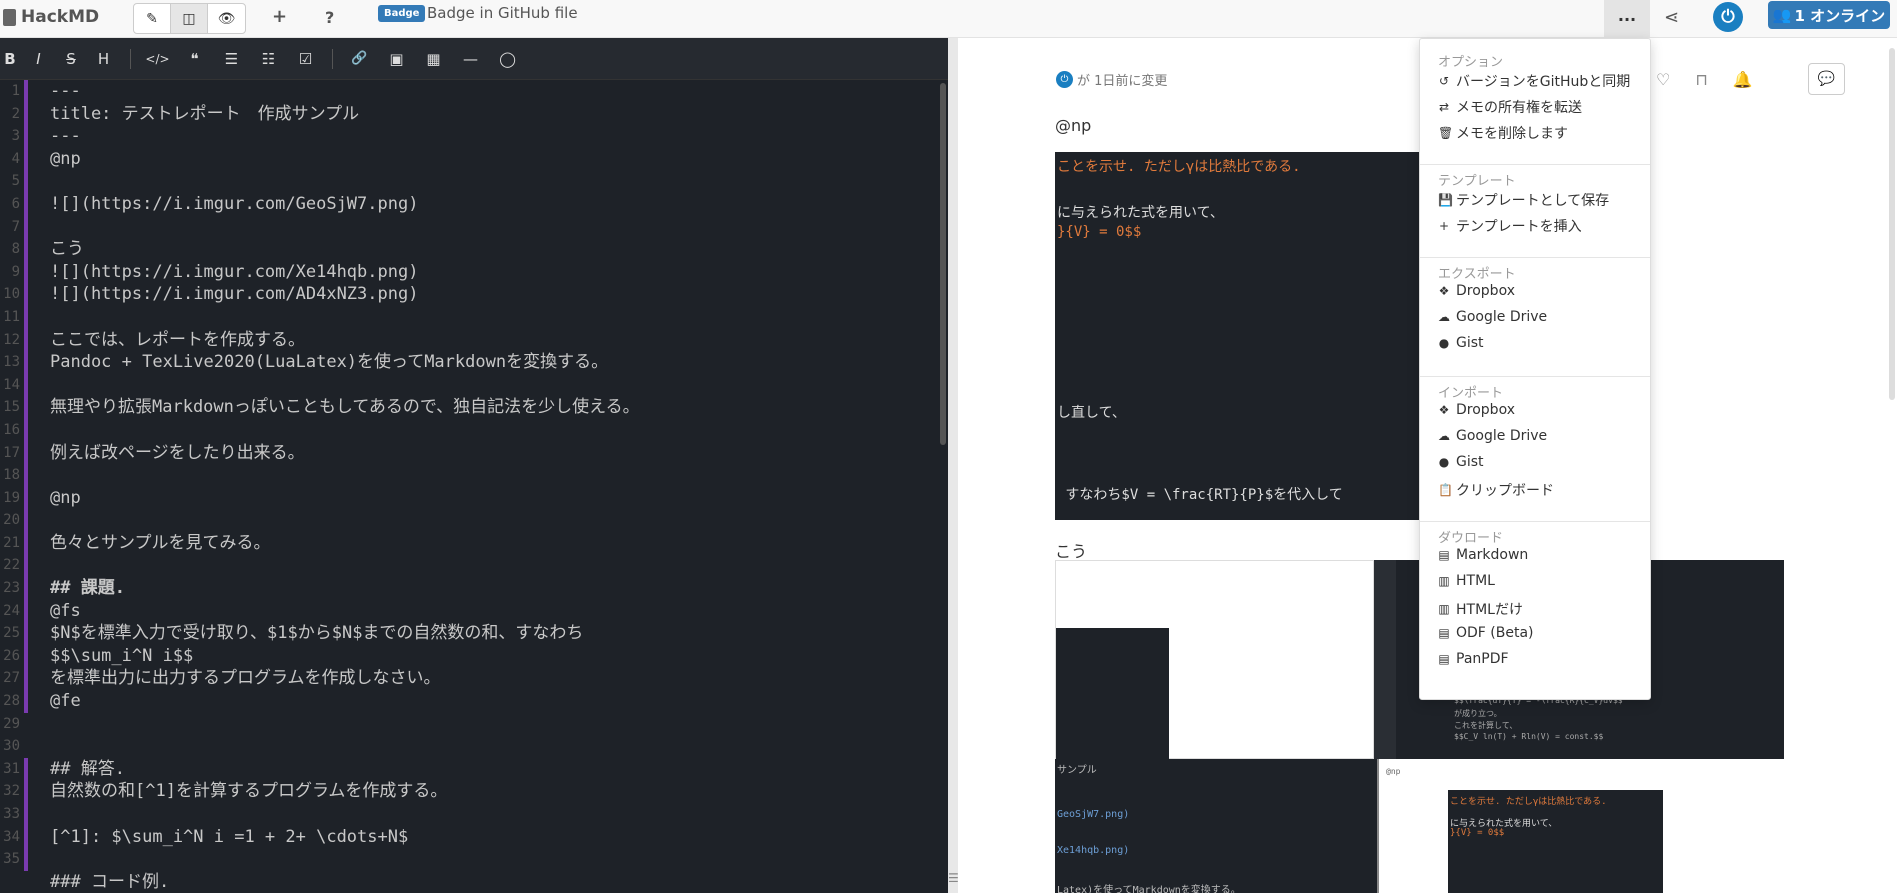 The height and width of the screenshot is (893, 1897). What do you see at coordinates (279, 16) in the screenshot?
I see `new-note-button: +` at bounding box center [279, 16].